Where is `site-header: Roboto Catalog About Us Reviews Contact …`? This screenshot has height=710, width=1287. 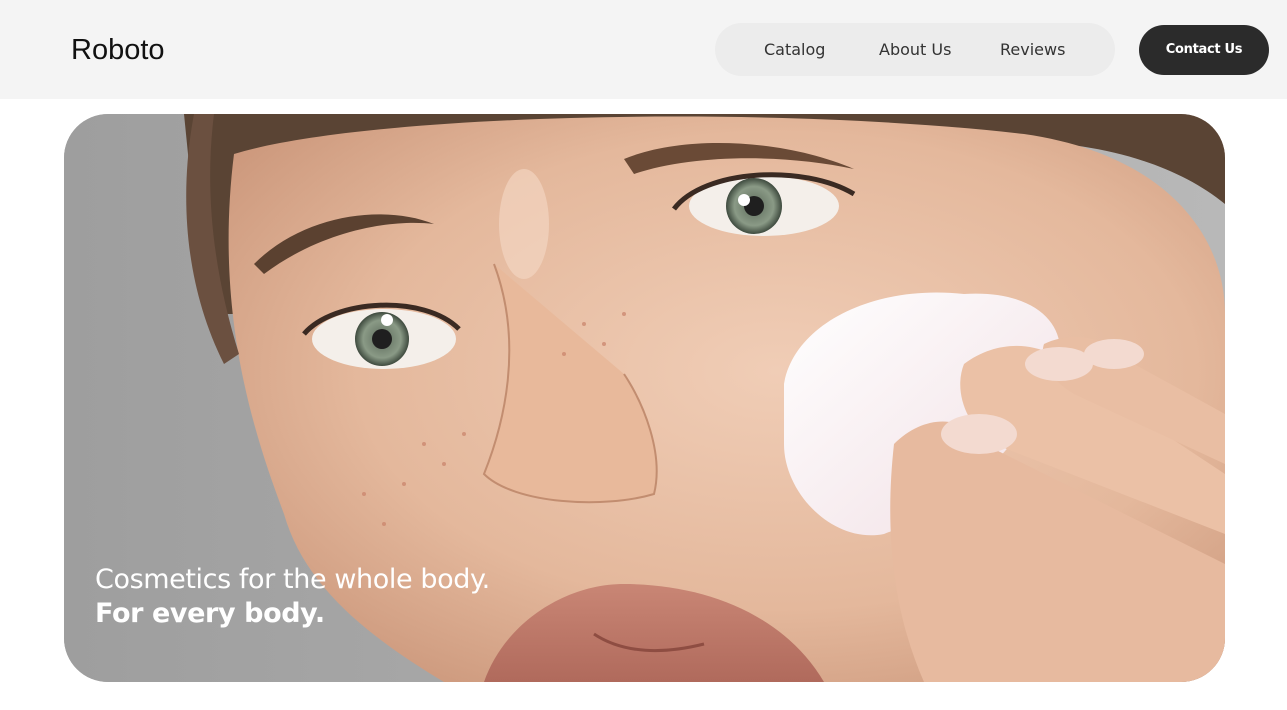 site-header: Roboto Catalog About Us Reviews Contact … is located at coordinates (643, 49).